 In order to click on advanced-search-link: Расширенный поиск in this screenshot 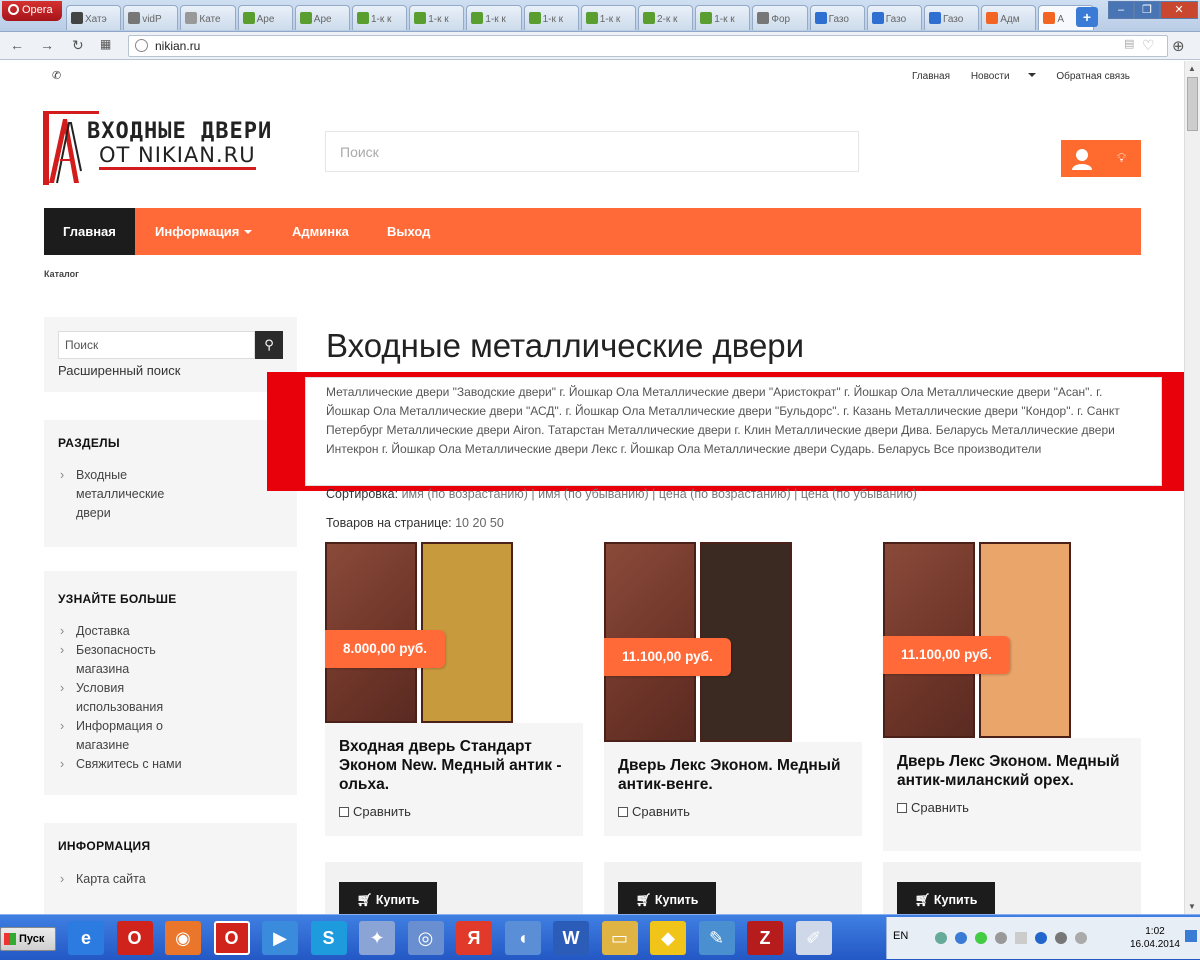, I will do `click(119, 370)`.